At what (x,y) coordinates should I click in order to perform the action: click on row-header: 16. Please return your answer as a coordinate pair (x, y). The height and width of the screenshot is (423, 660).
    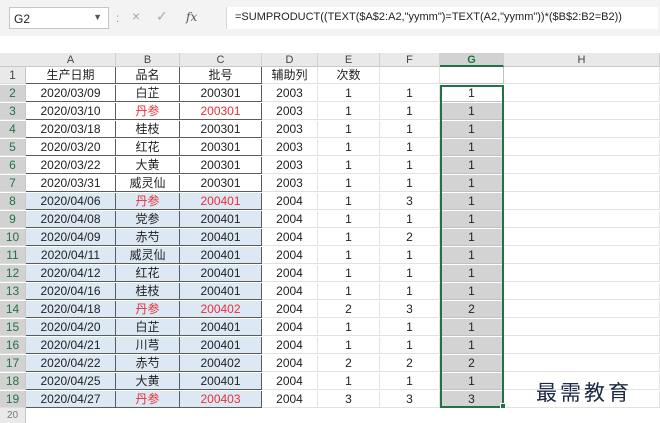
    Looking at the image, I should click on (13, 345).